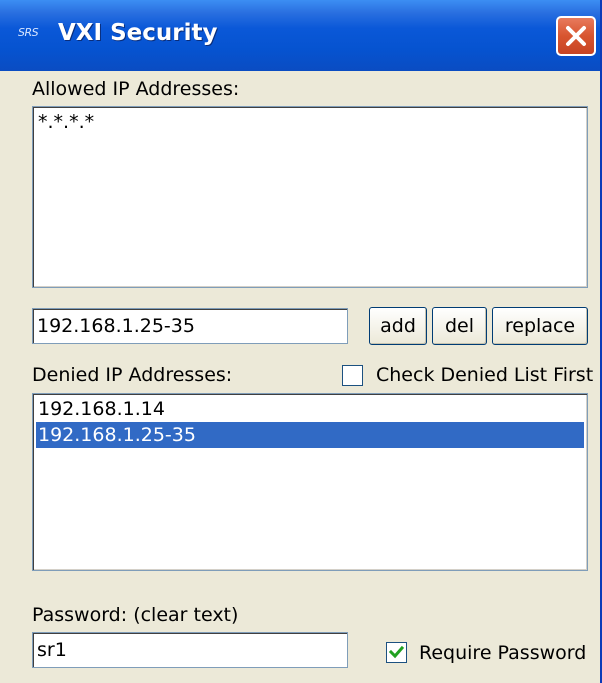  Describe the element at coordinates (352, 375) in the screenshot. I see `check-denied-first-checkbox` at that location.